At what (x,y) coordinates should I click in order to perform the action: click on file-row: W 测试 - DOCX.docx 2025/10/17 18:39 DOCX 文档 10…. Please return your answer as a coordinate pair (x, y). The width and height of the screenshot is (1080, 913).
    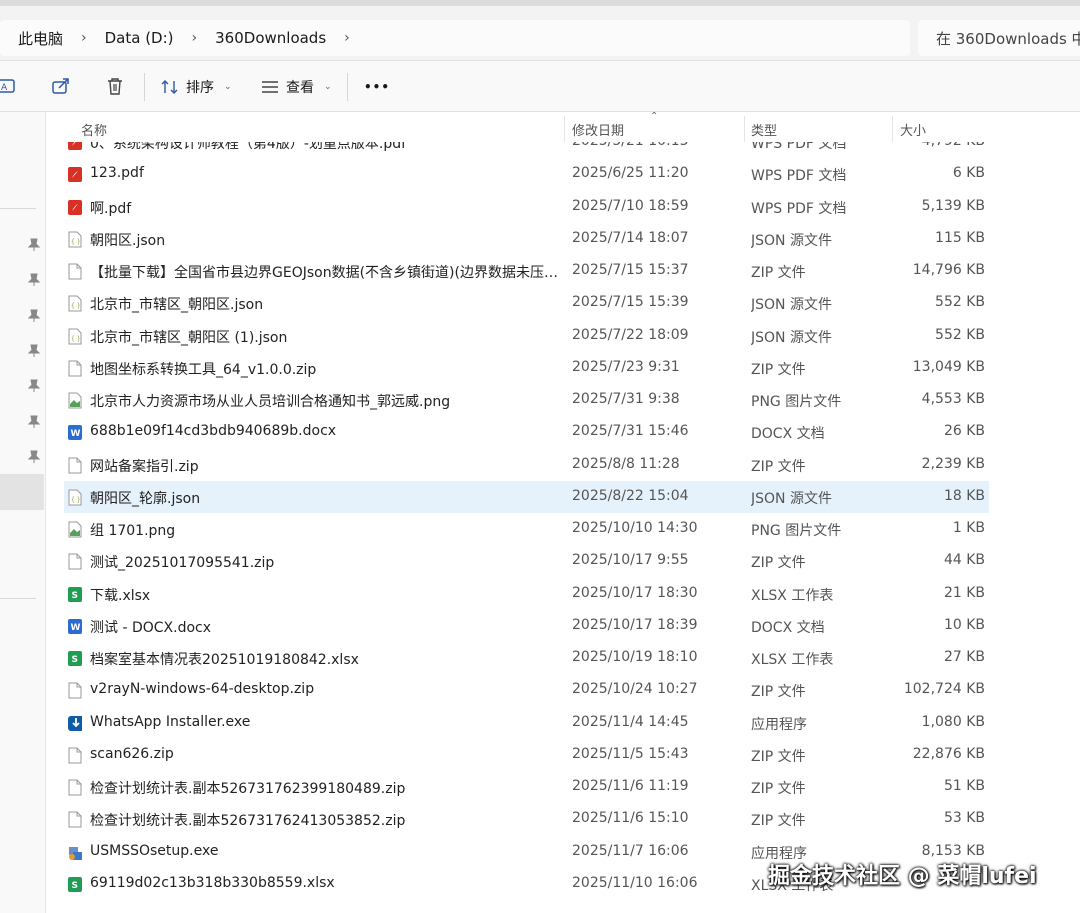
    Looking at the image, I should click on (526, 626).